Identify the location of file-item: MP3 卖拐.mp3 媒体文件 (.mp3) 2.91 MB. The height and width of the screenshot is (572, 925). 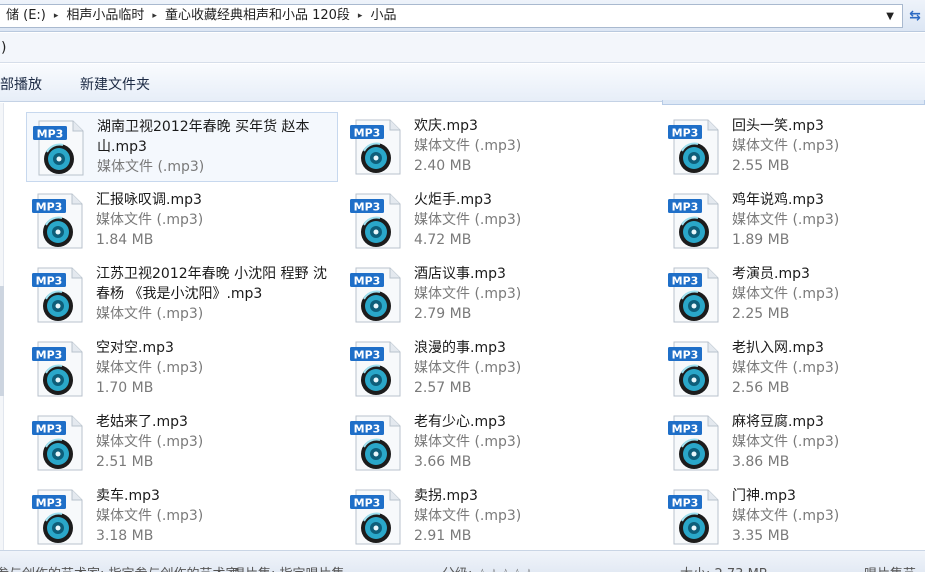
(500, 517).